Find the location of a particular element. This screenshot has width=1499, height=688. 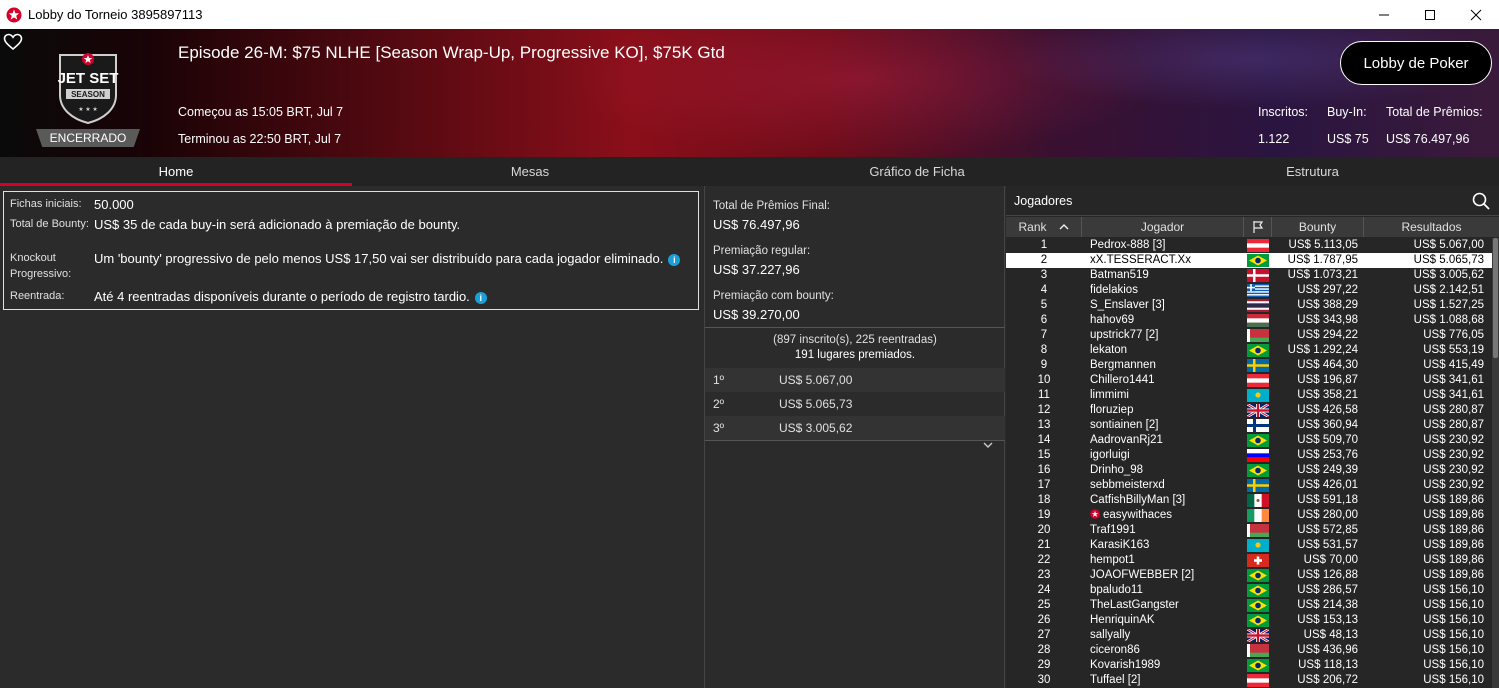

player-row: 14 AadrovanRj21 US$ 509,70 US$ 230,92 is located at coordinates (1252, 440).